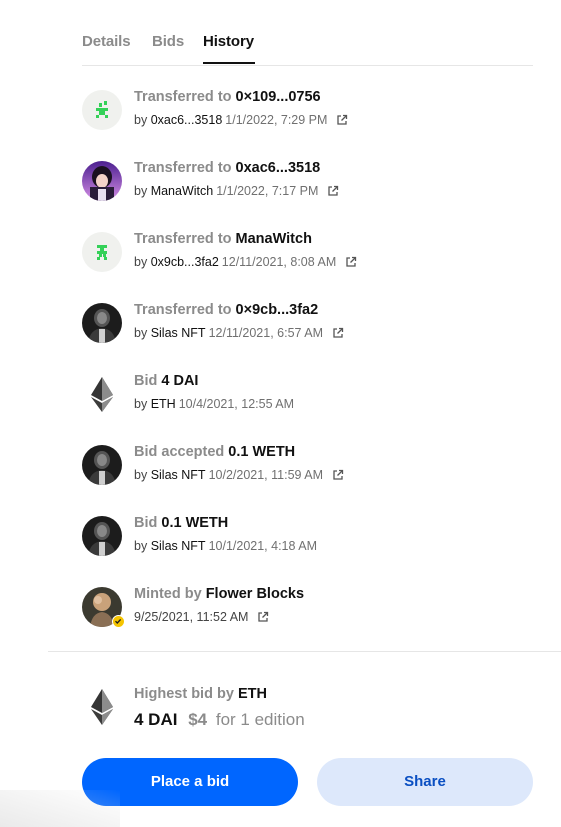 The image size is (561, 827). Describe the element at coordinates (266, 475) in the screenshot. I see `history-date: 10/2/2021, 11:59 AM` at that location.